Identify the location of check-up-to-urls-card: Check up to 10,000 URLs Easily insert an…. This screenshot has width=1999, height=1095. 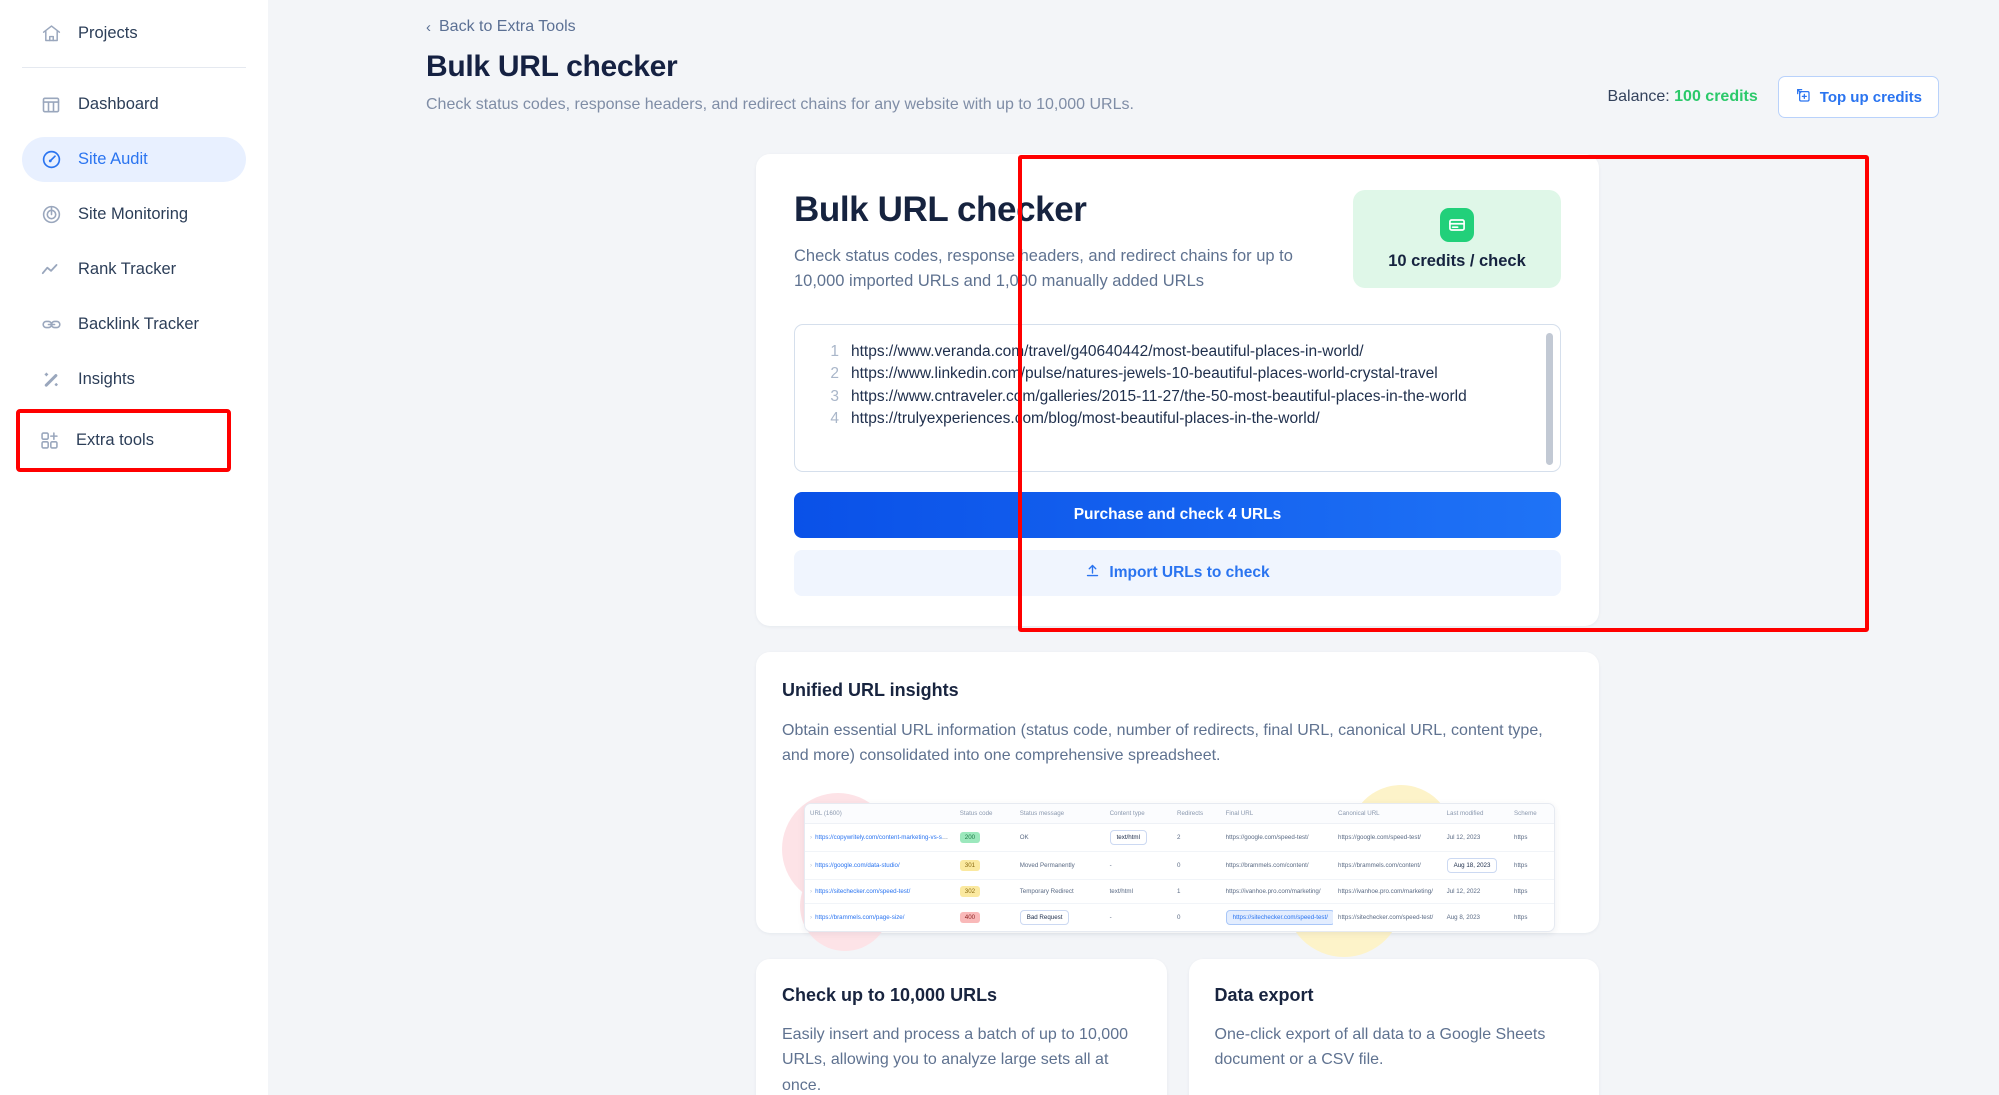
(961, 1026).